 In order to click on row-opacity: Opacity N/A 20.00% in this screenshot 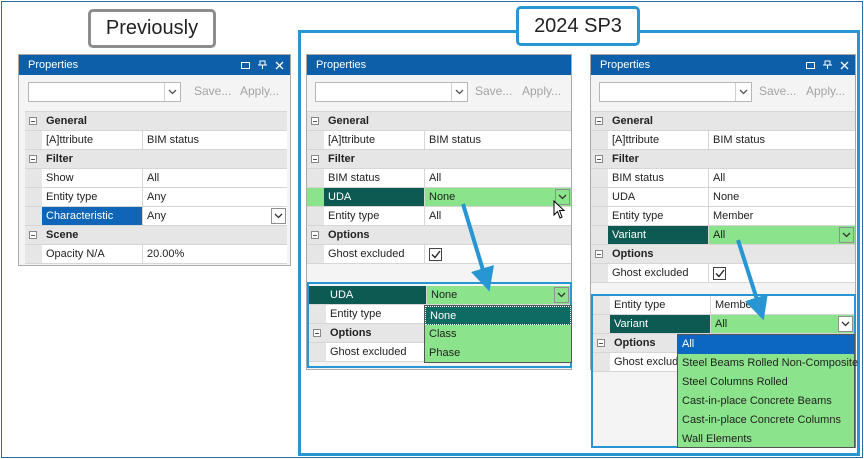, I will do `click(156, 254)`.